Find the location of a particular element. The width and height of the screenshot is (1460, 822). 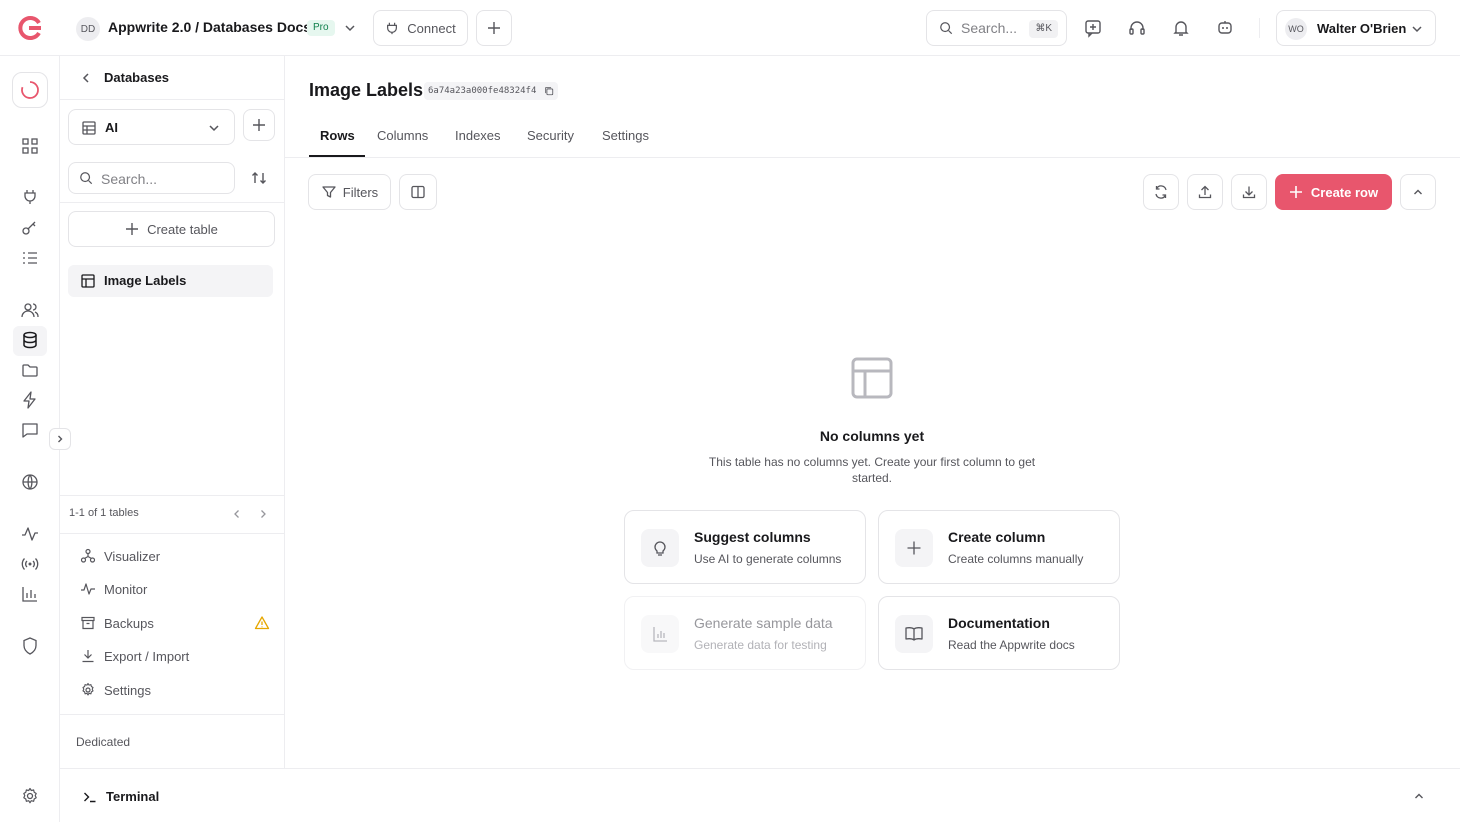

chevron-left-icon is located at coordinates (237, 514).